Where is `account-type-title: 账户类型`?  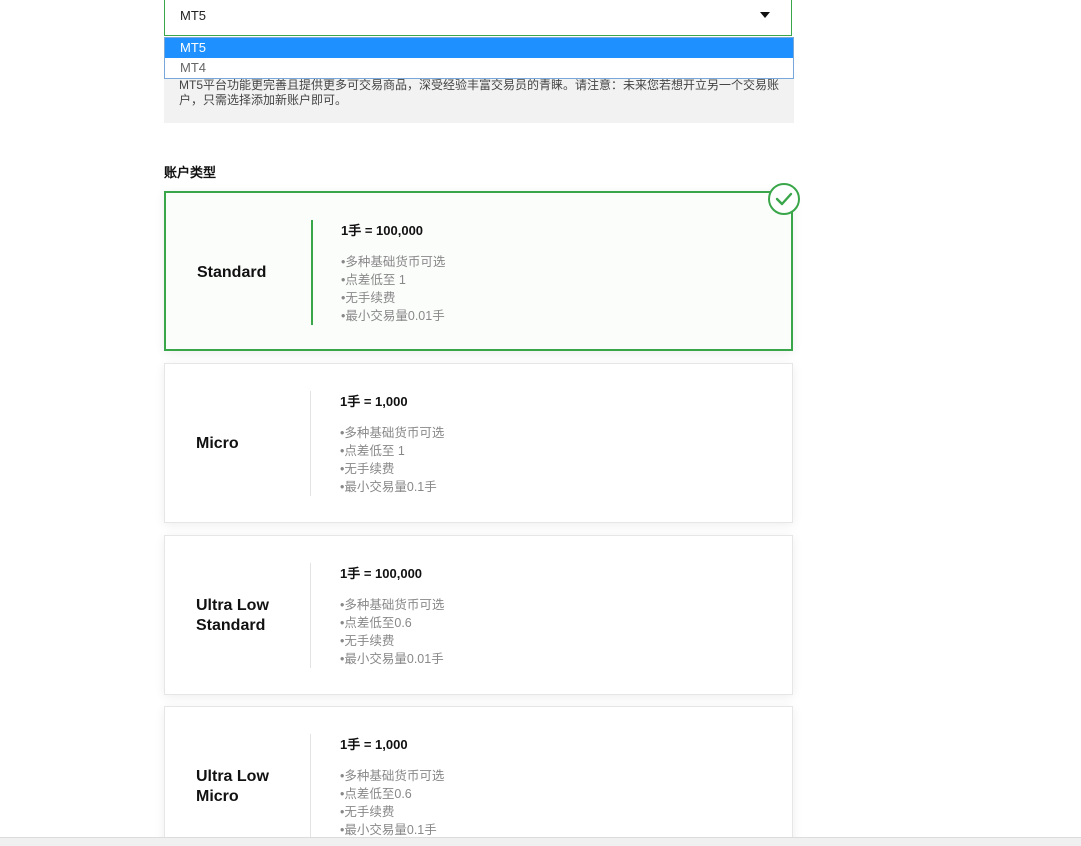
account-type-title: 账户类型 is located at coordinates (190, 172).